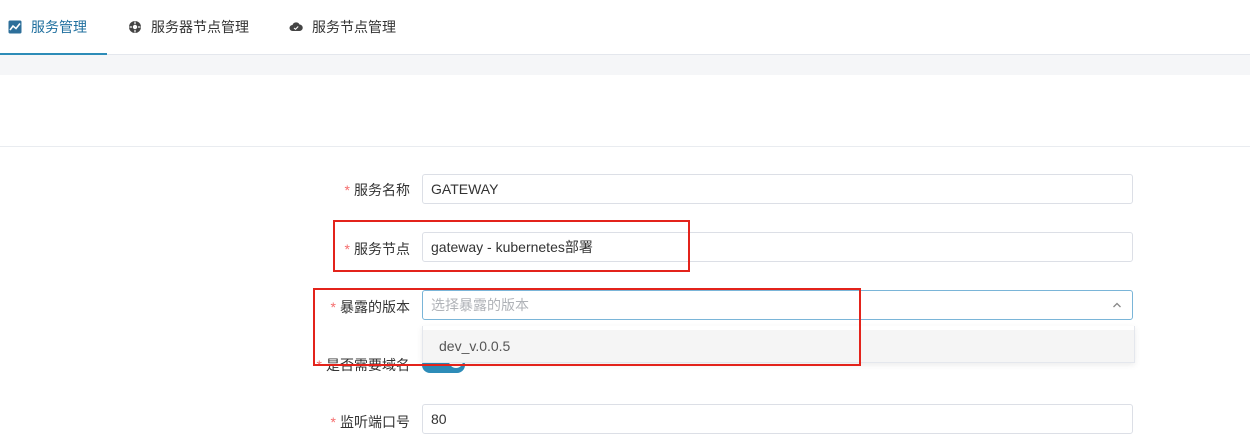 The width and height of the screenshot is (1250, 434). I want to click on version-placeholder: 选择暴露的版本, so click(480, 305).